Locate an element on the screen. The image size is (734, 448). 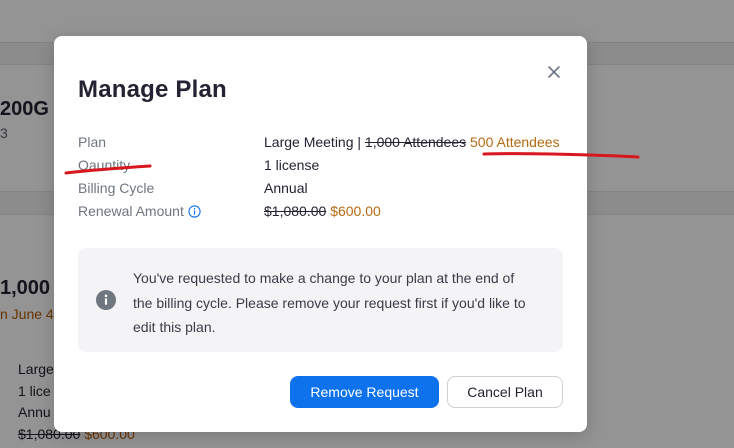
close-icon is located at coordinates (554, 72).